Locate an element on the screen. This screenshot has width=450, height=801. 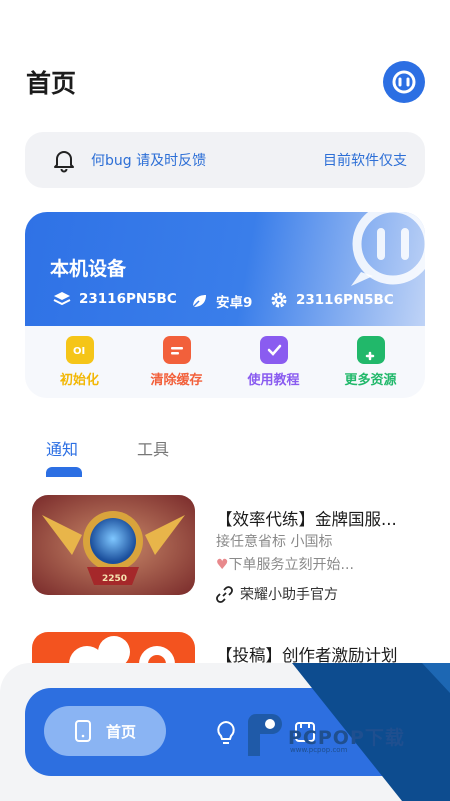
watermark-logo-icon is located at coordinates (265, 735).